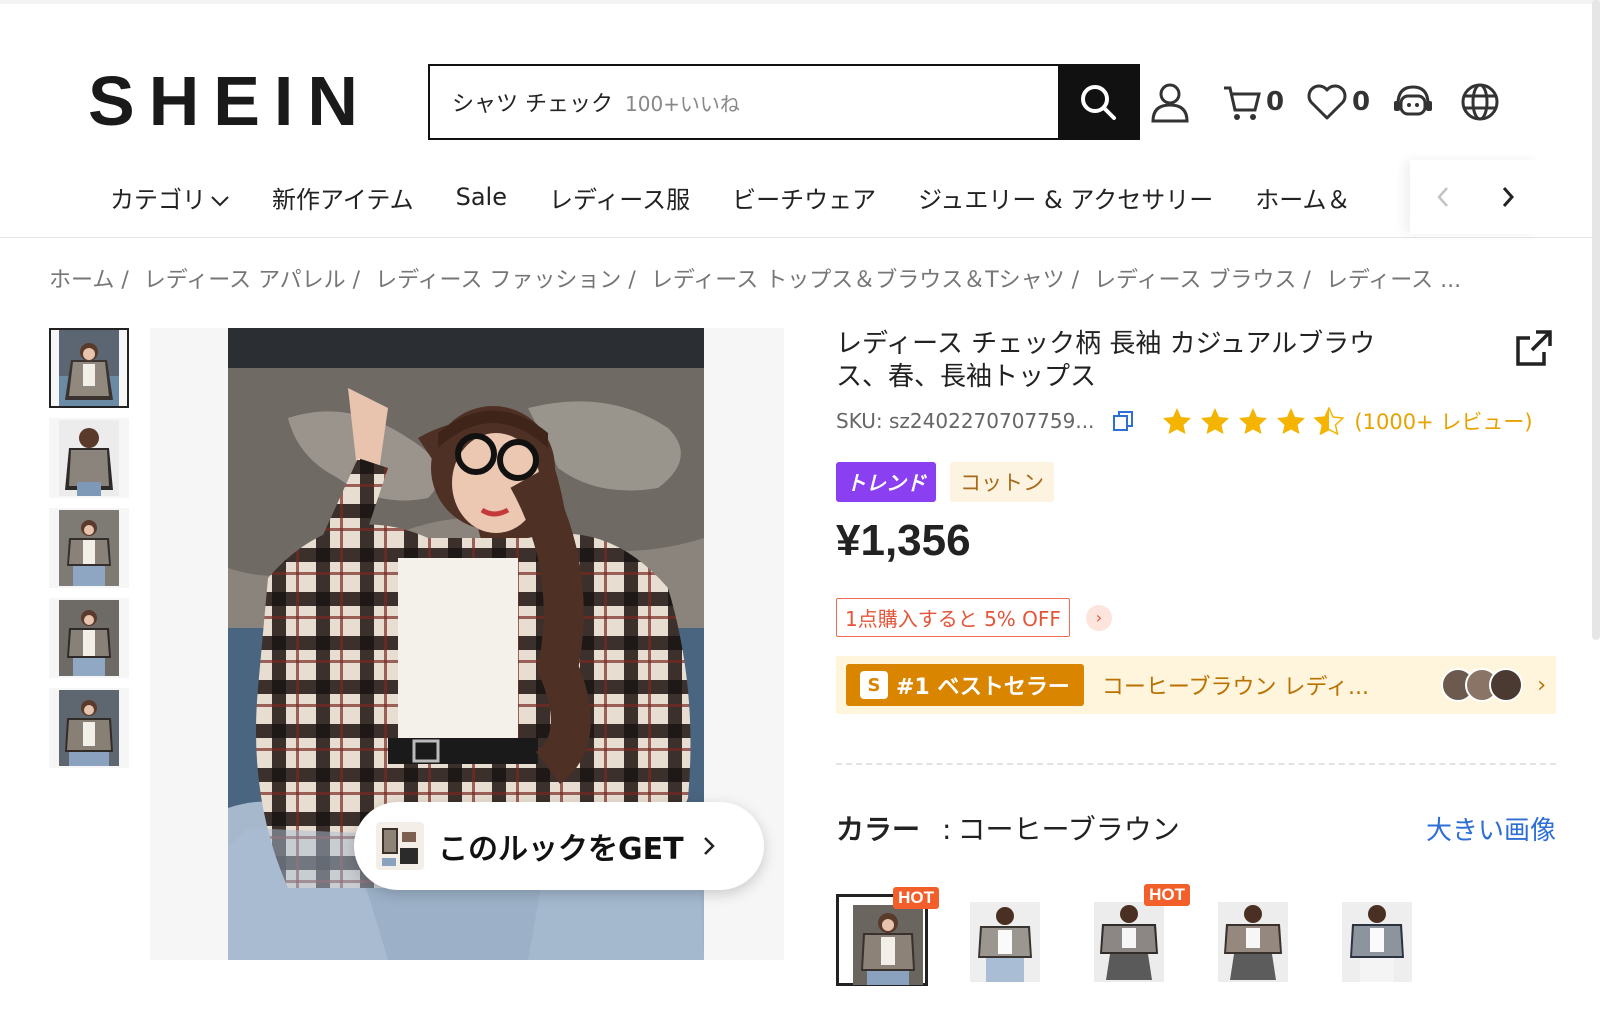 This screenshot has height=1016, width=1600. Describe the element at coordinates (1534, 348) in the screenshot. I see `share-icon` at that location.